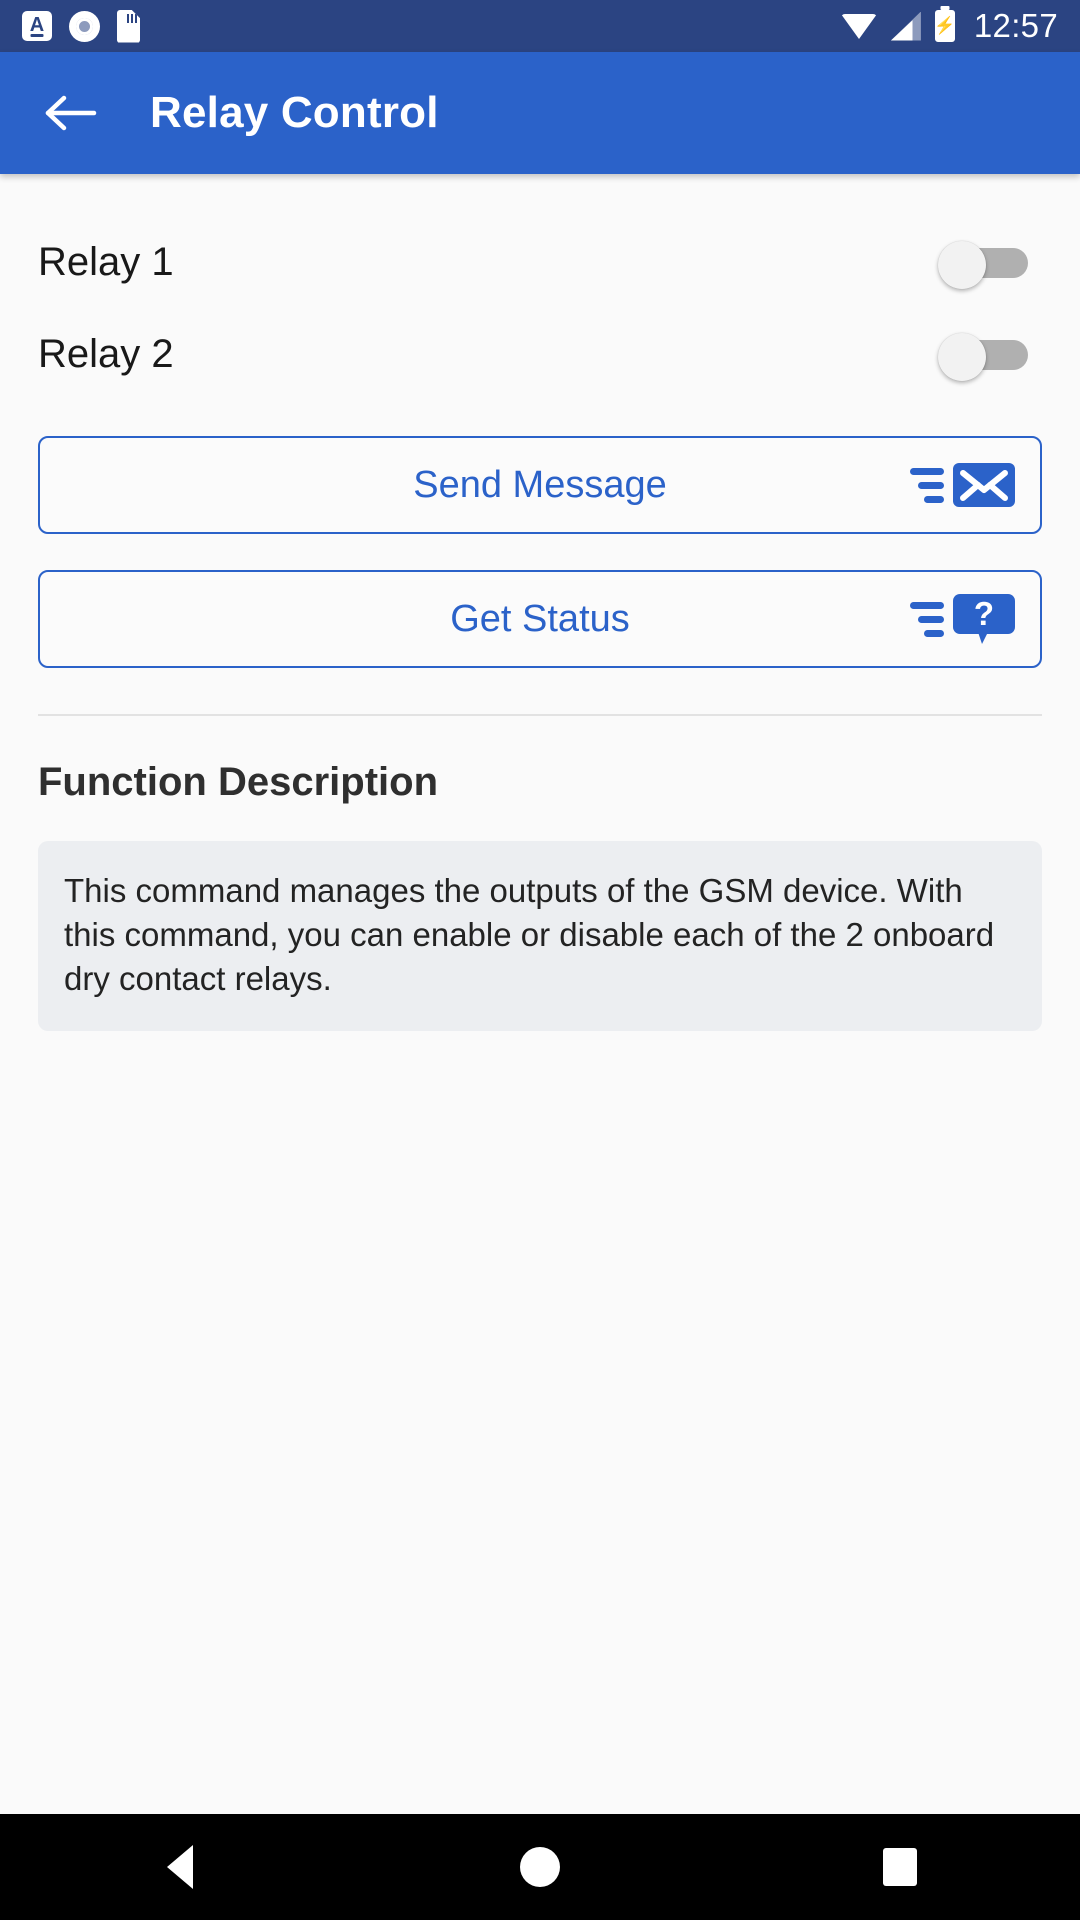 The image size is (1080, 1920). Describe the element at coordinates (106, 353) in the screenshot. I see `relay-2-label: Relay 2` at that location.